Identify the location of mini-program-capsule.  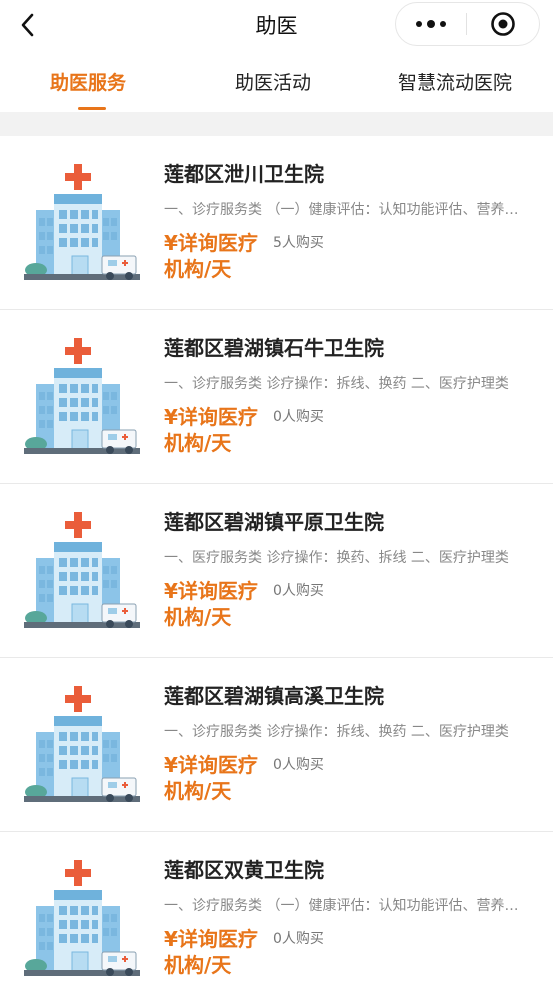
(467, 24).